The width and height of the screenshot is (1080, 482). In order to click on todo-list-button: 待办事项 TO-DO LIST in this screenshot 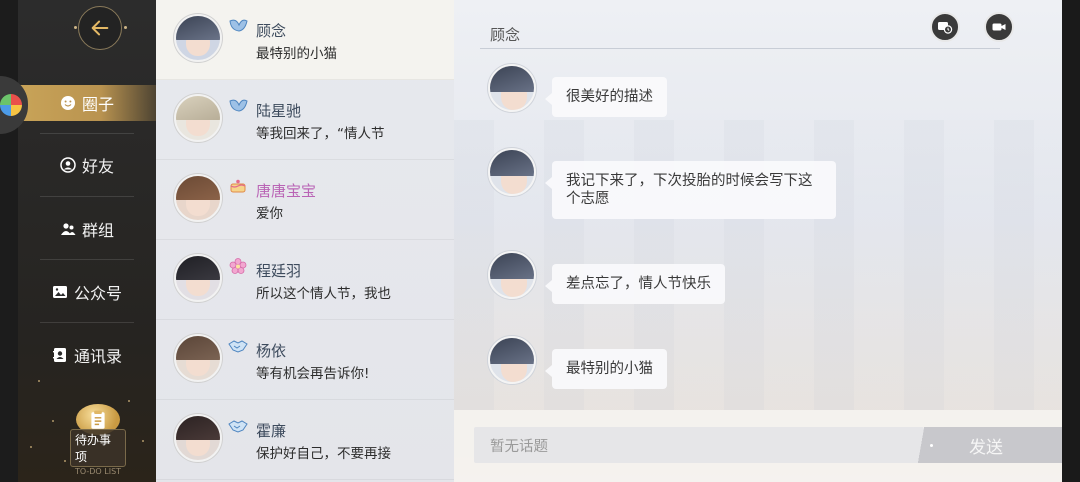, I will do `click(98, 440)`.